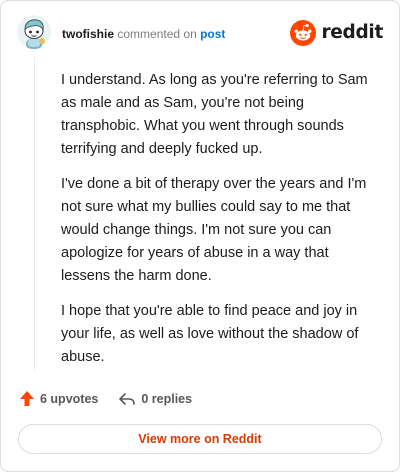  I want to click on post-link: post, so click(212, 34).